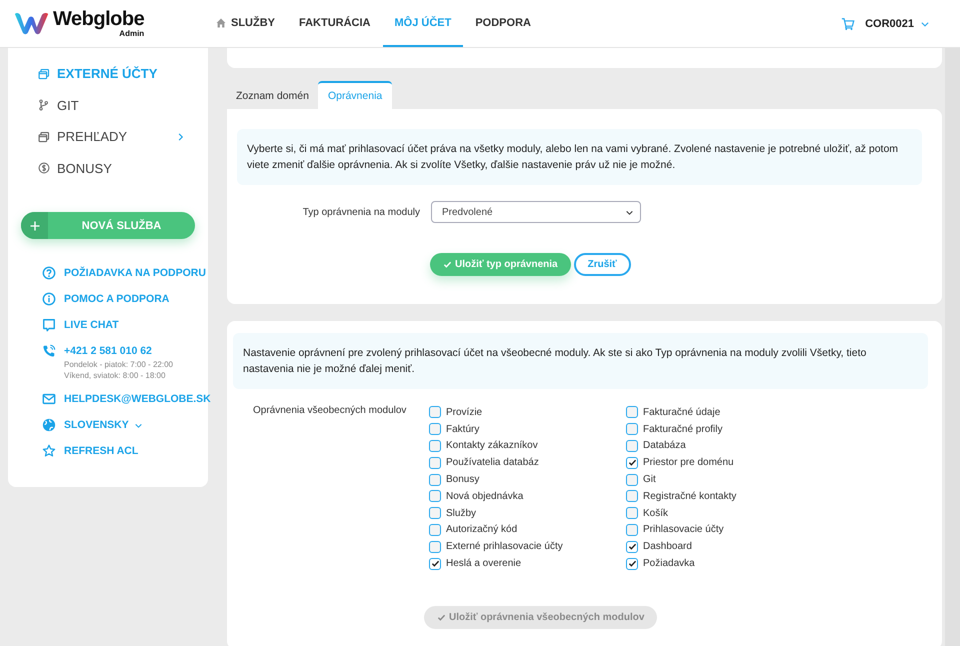 This screenshot has height=646, width=960. I want to click on logo-subtitle: Admin, so click(131, 33).